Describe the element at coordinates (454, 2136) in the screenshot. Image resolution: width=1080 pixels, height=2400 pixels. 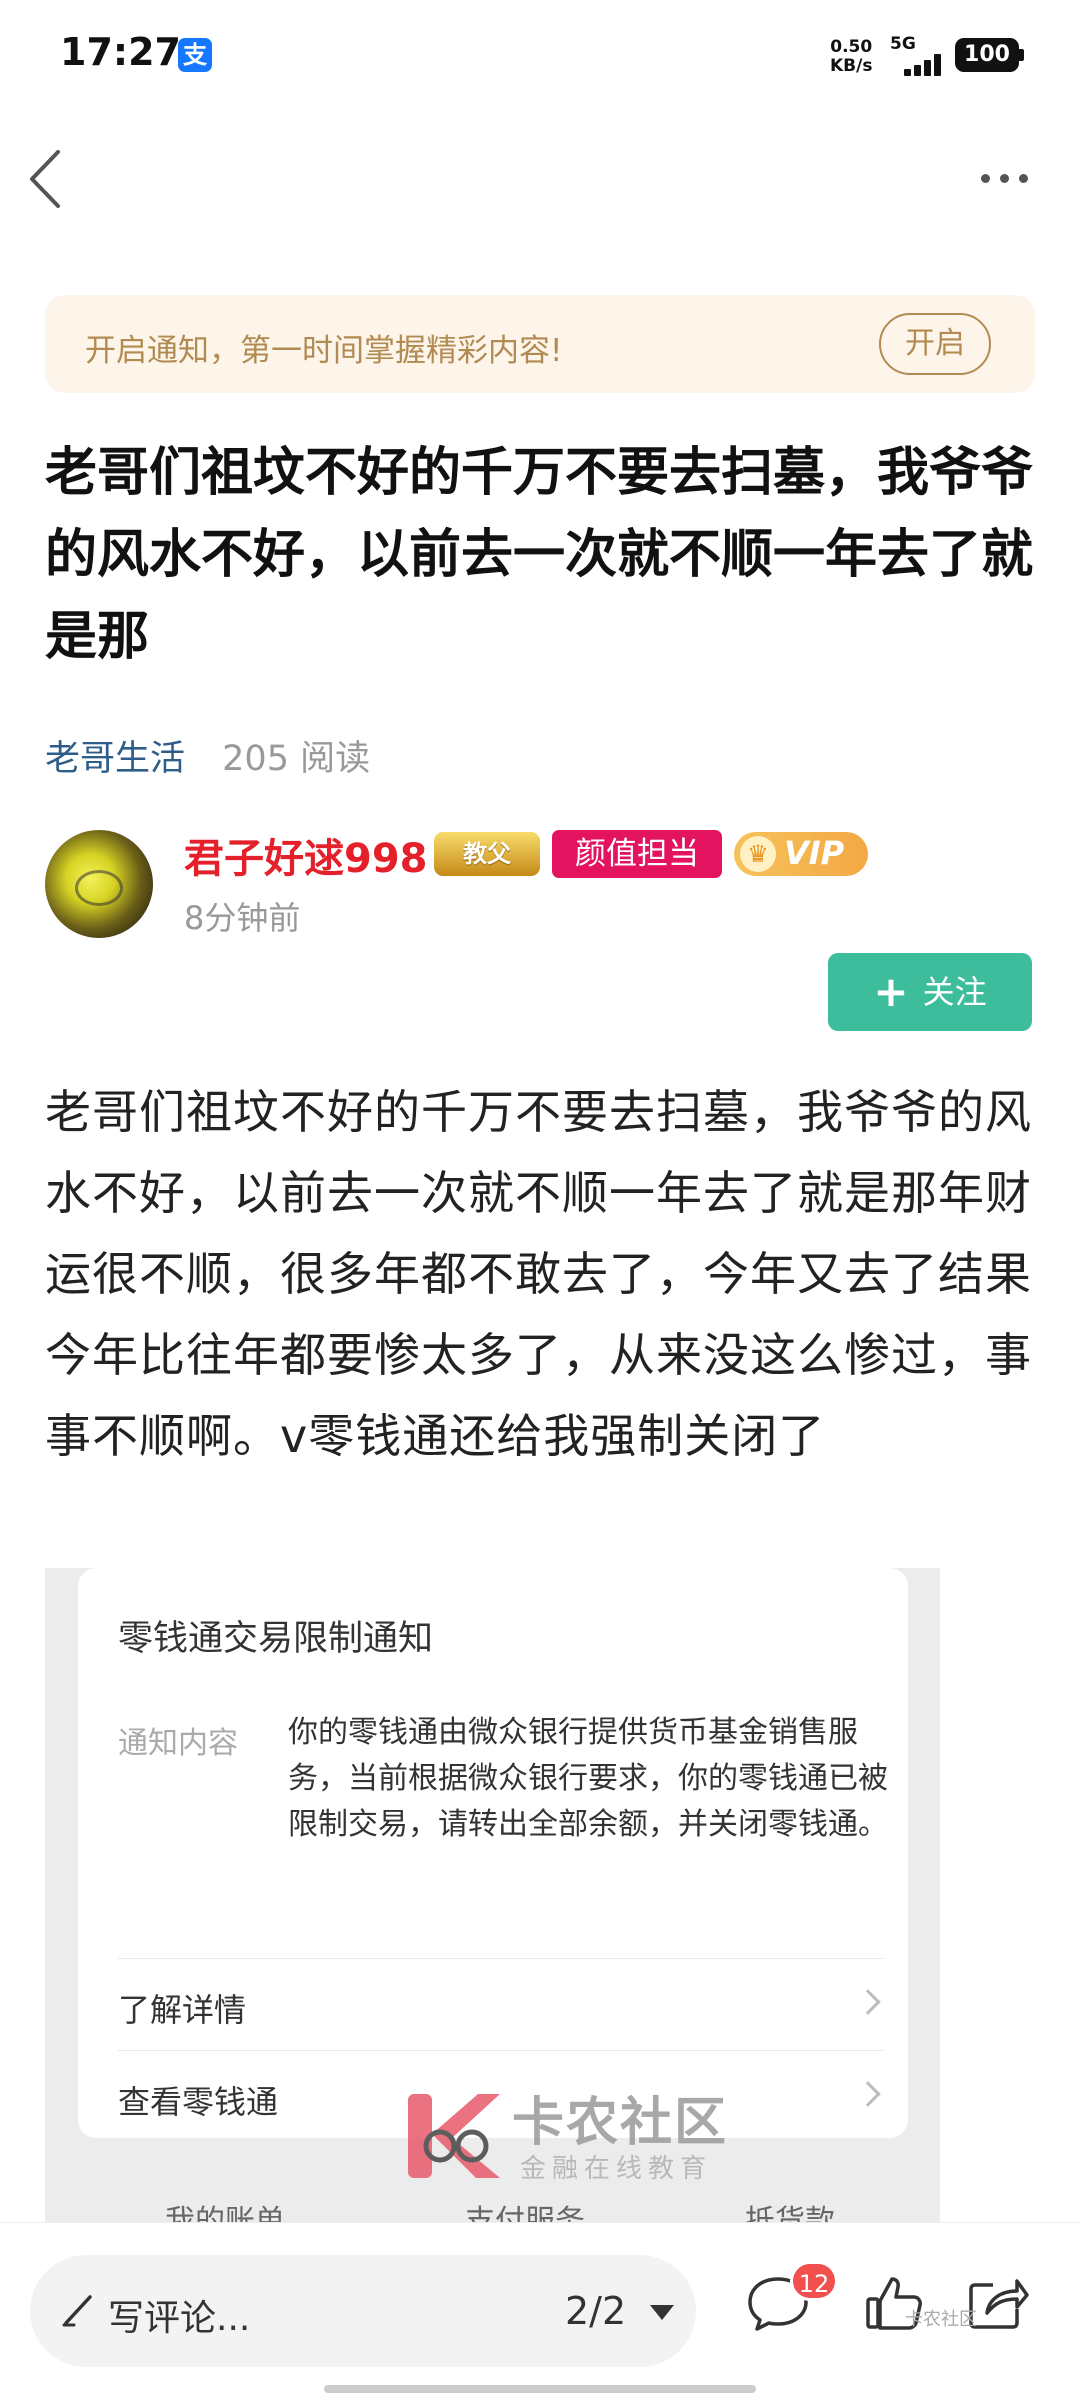
I see `kanong-logo-icon` at that location.